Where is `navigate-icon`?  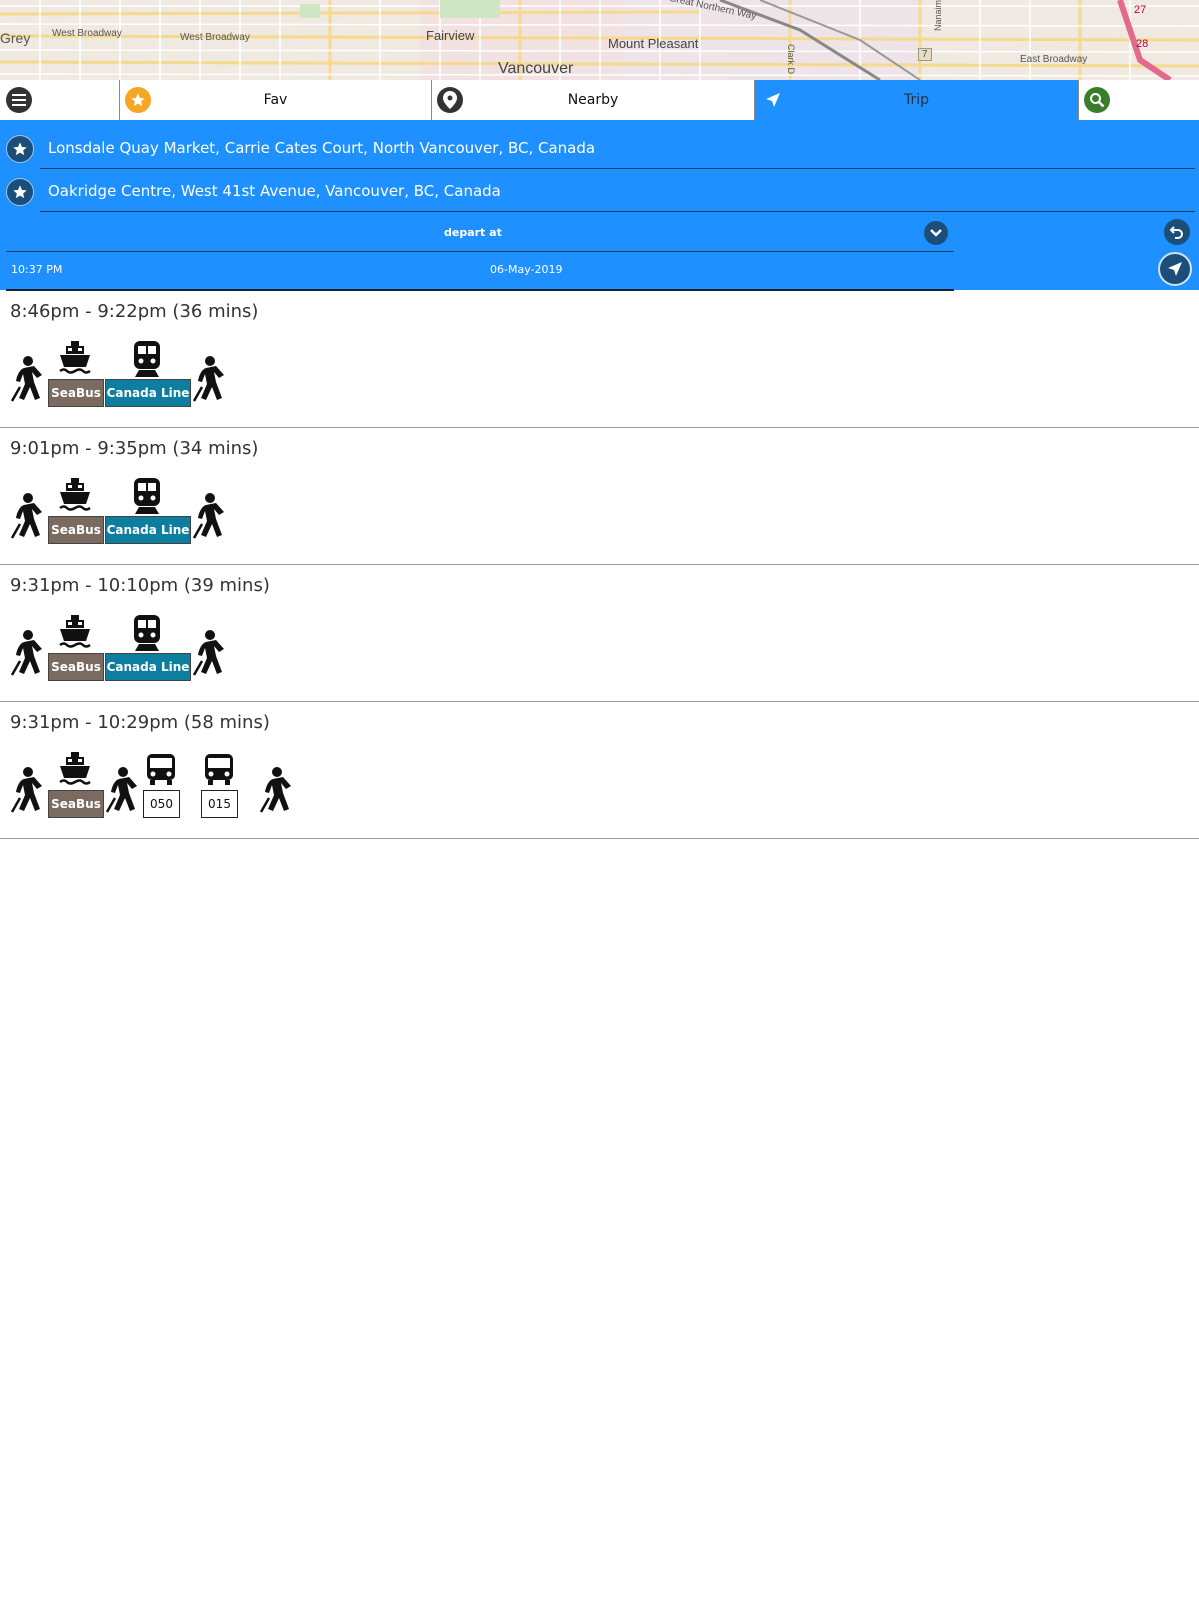 navigate-icon is located at coordinates (1175, 269).